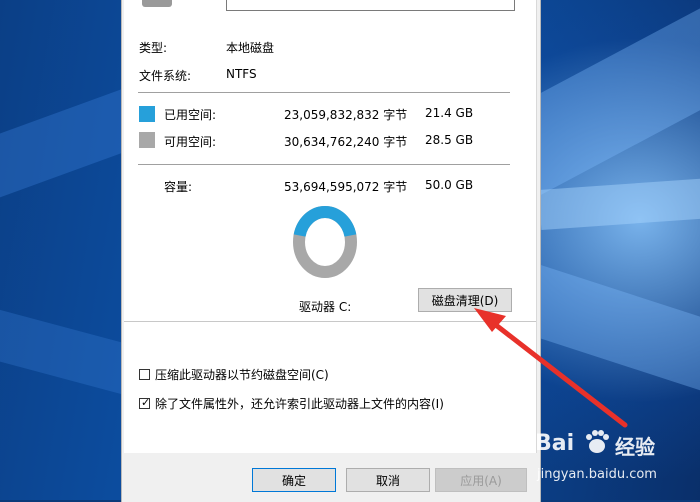 The width and height of the screenshot is (700, 502). Describe the element at coordinates (555, 443) in the screenshot. I see `watermark-brand-left: Bai` at that location.